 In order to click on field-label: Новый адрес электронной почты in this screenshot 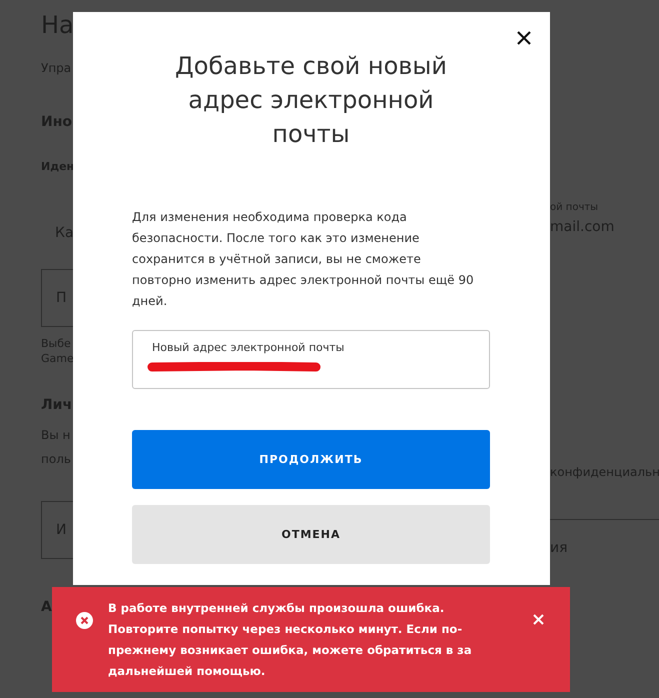, I will do `click(249, 347)`.